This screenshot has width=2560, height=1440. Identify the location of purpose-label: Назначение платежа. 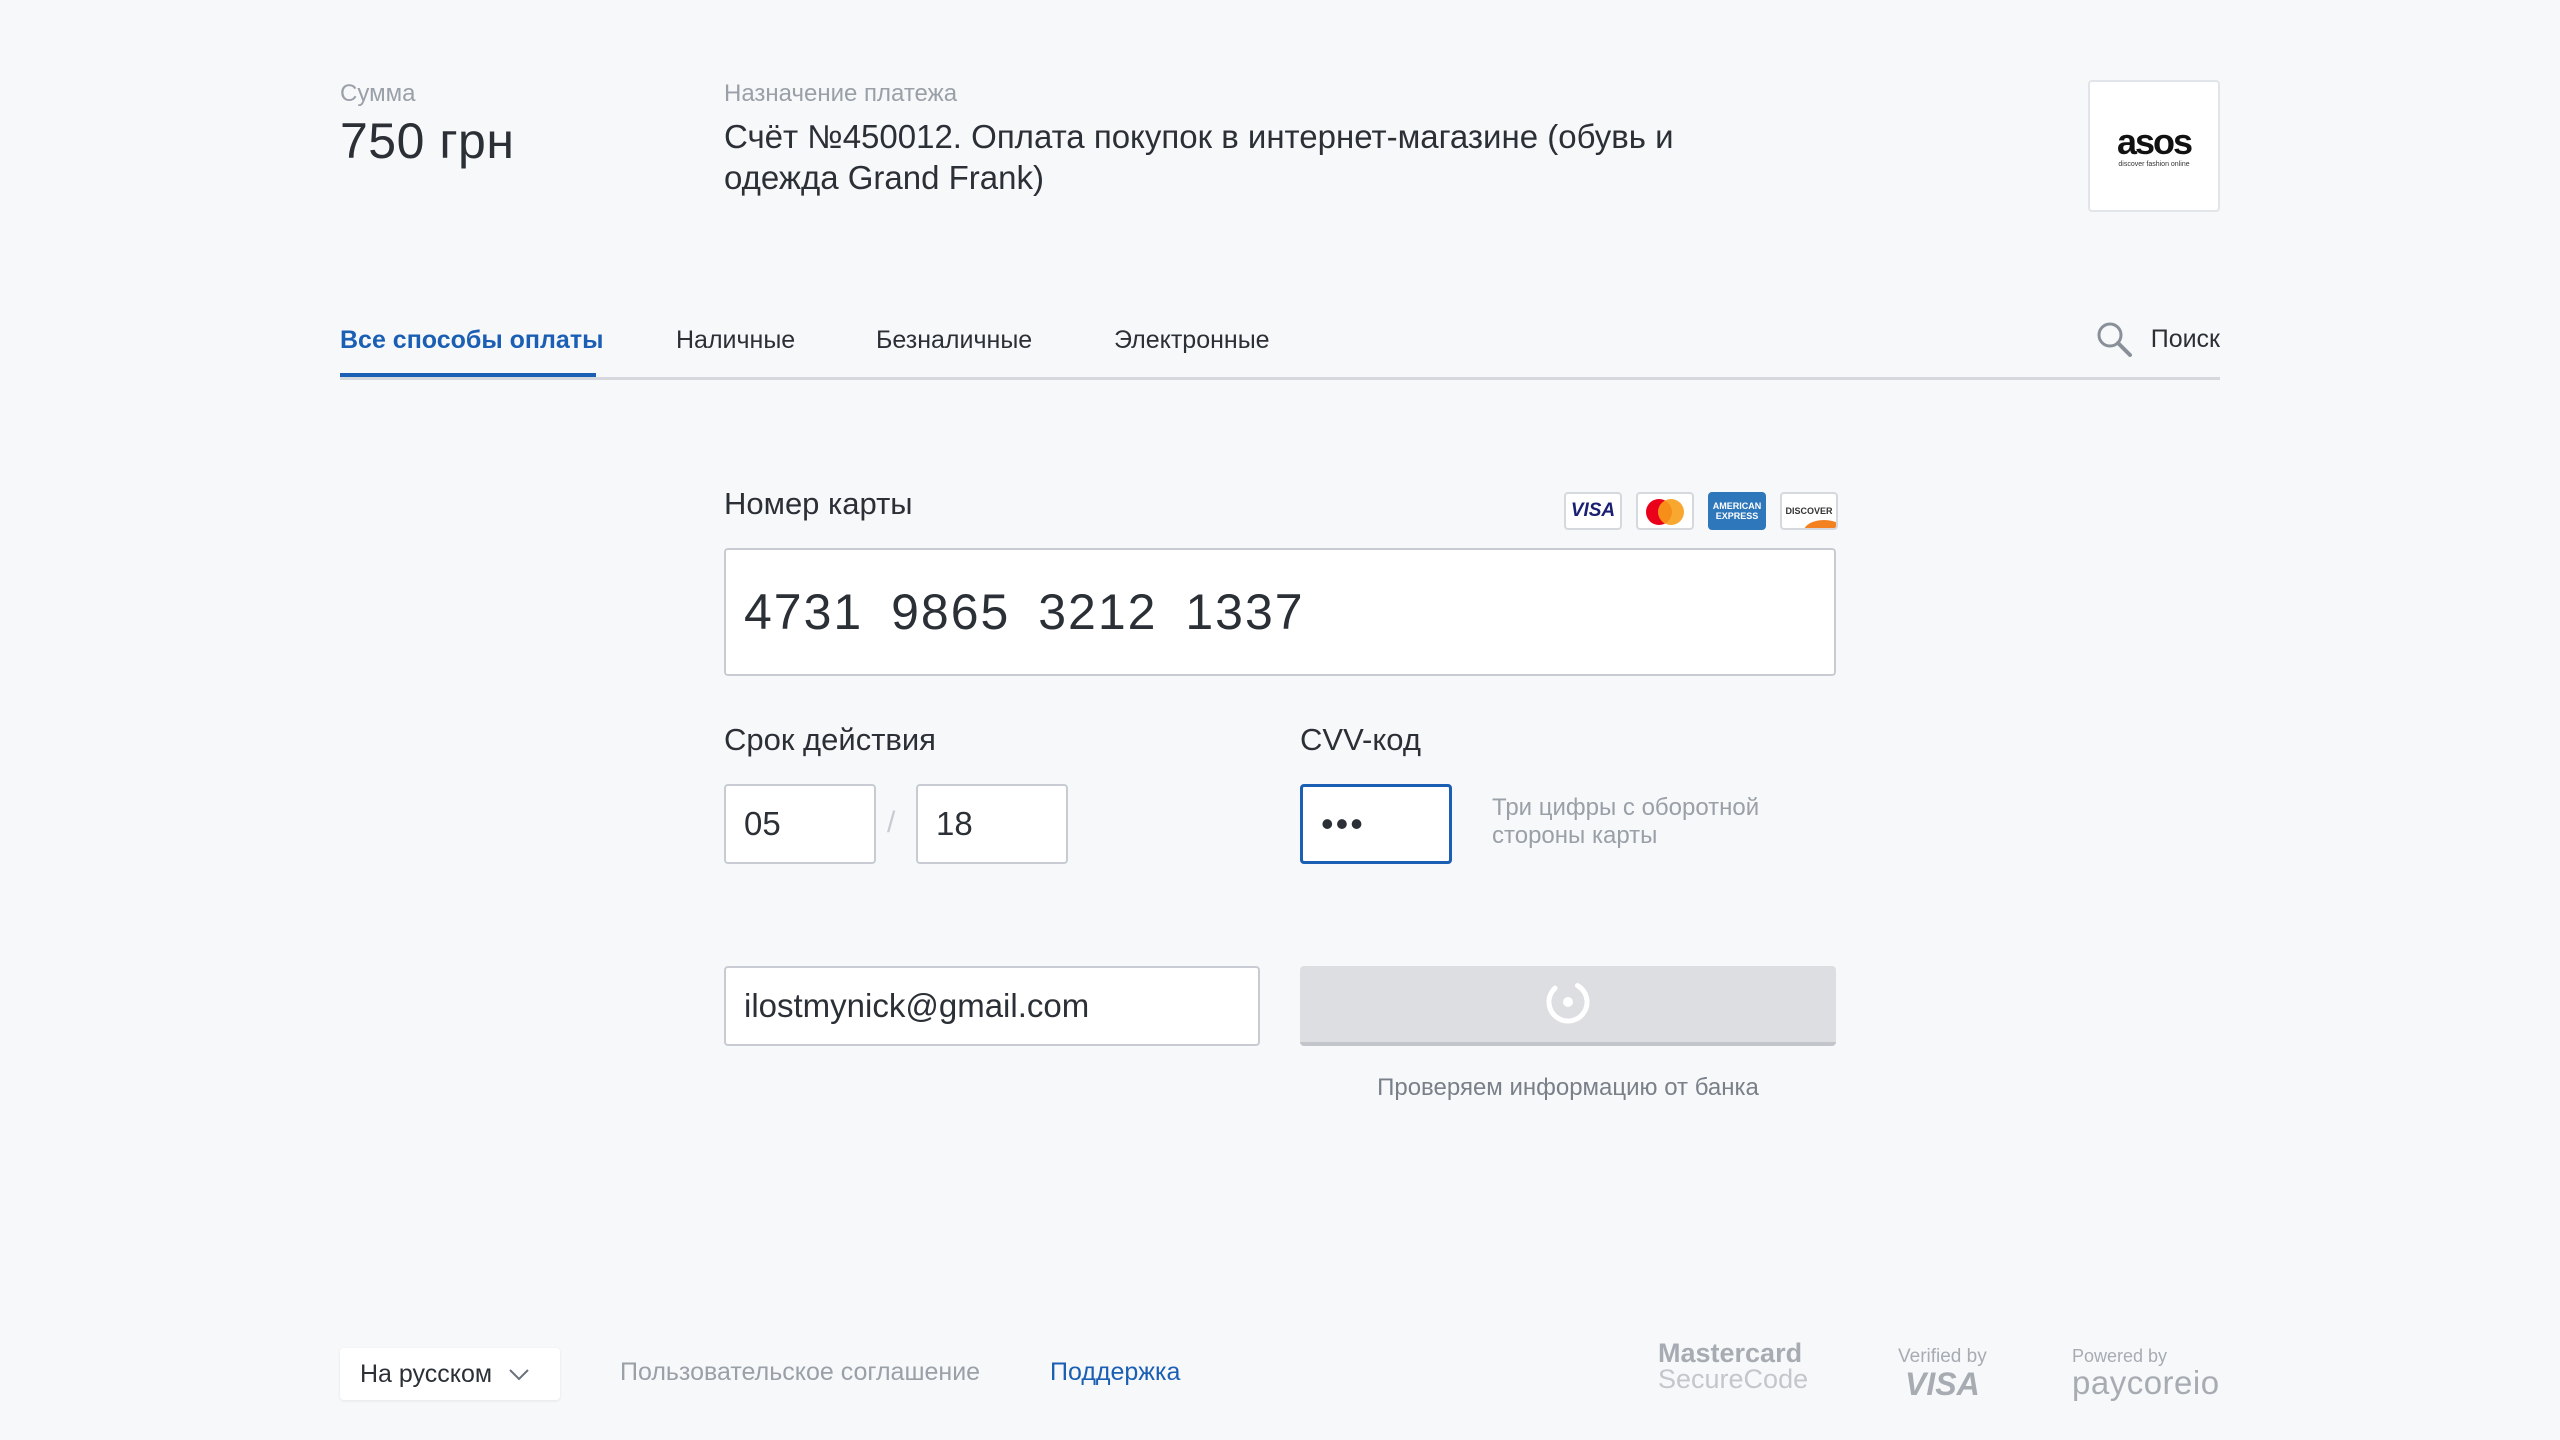
(841, 93).